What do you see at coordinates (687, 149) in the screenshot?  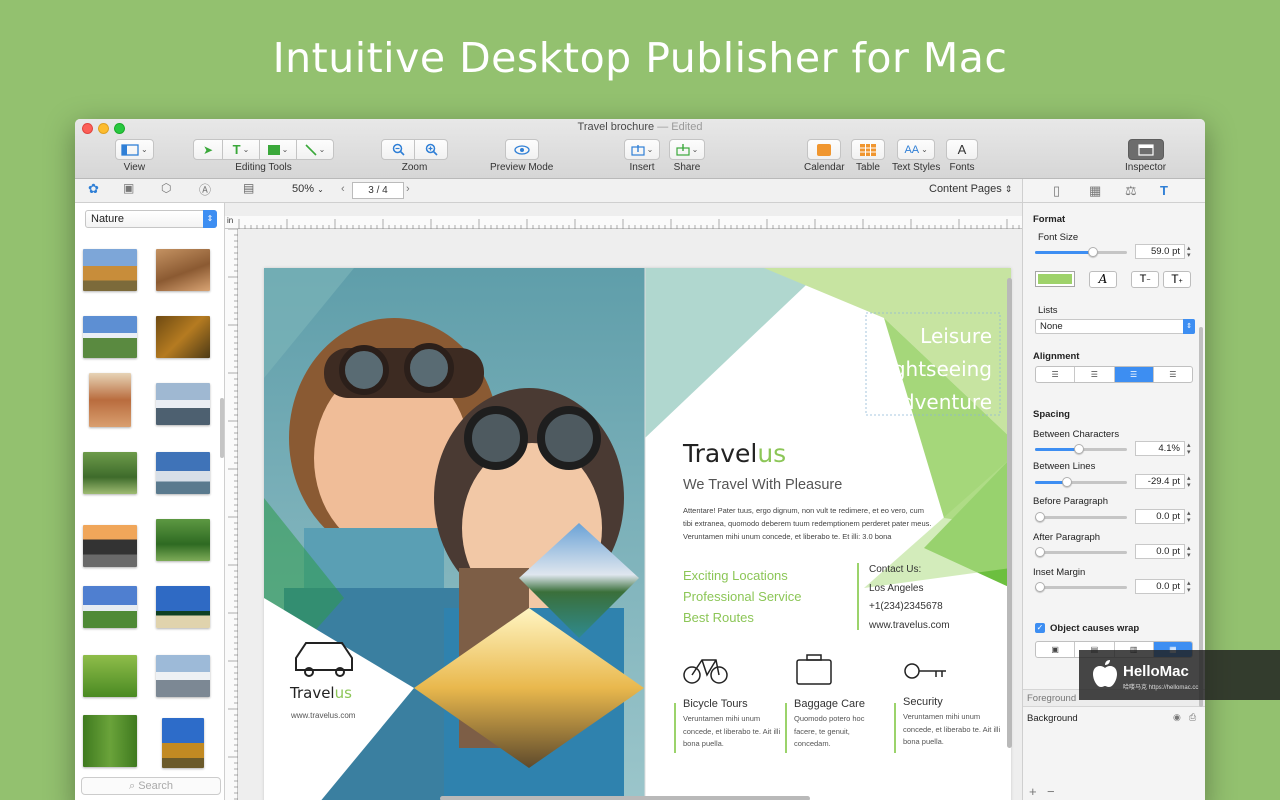 I see `share-button: ⌄` at bounding box center [687, 149].